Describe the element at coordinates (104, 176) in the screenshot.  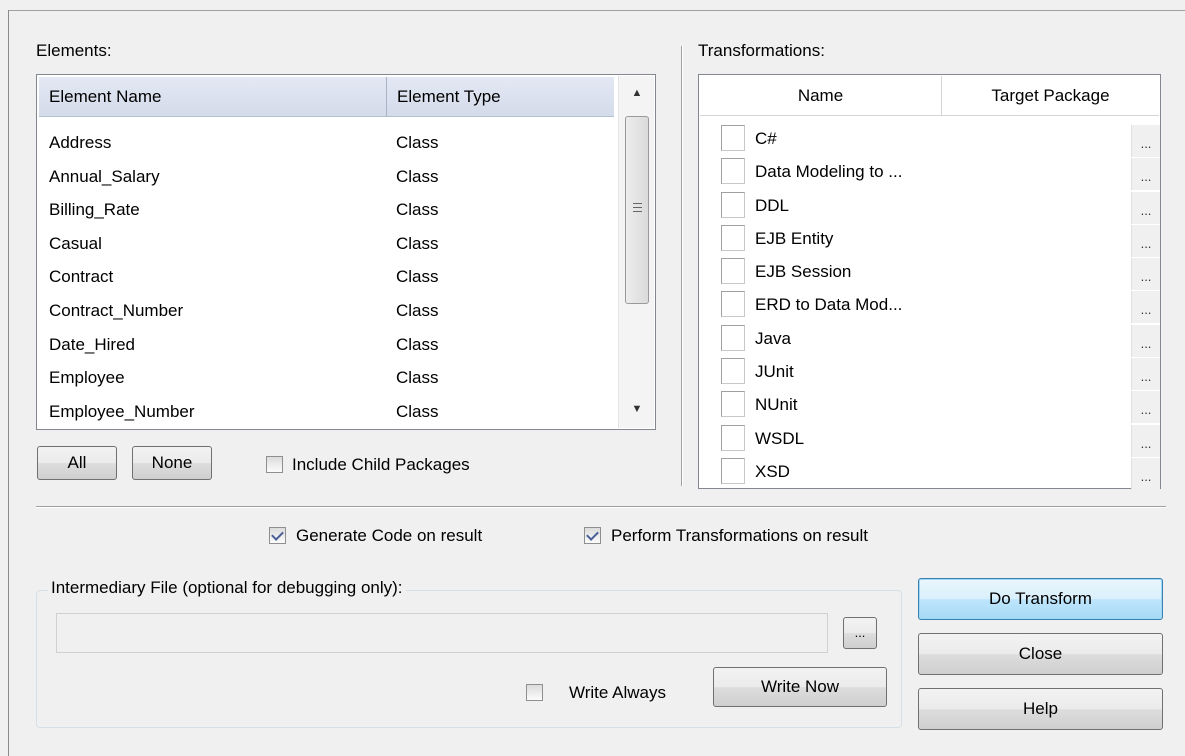
I see `element-name-cell: Annual_Salary` at that location.